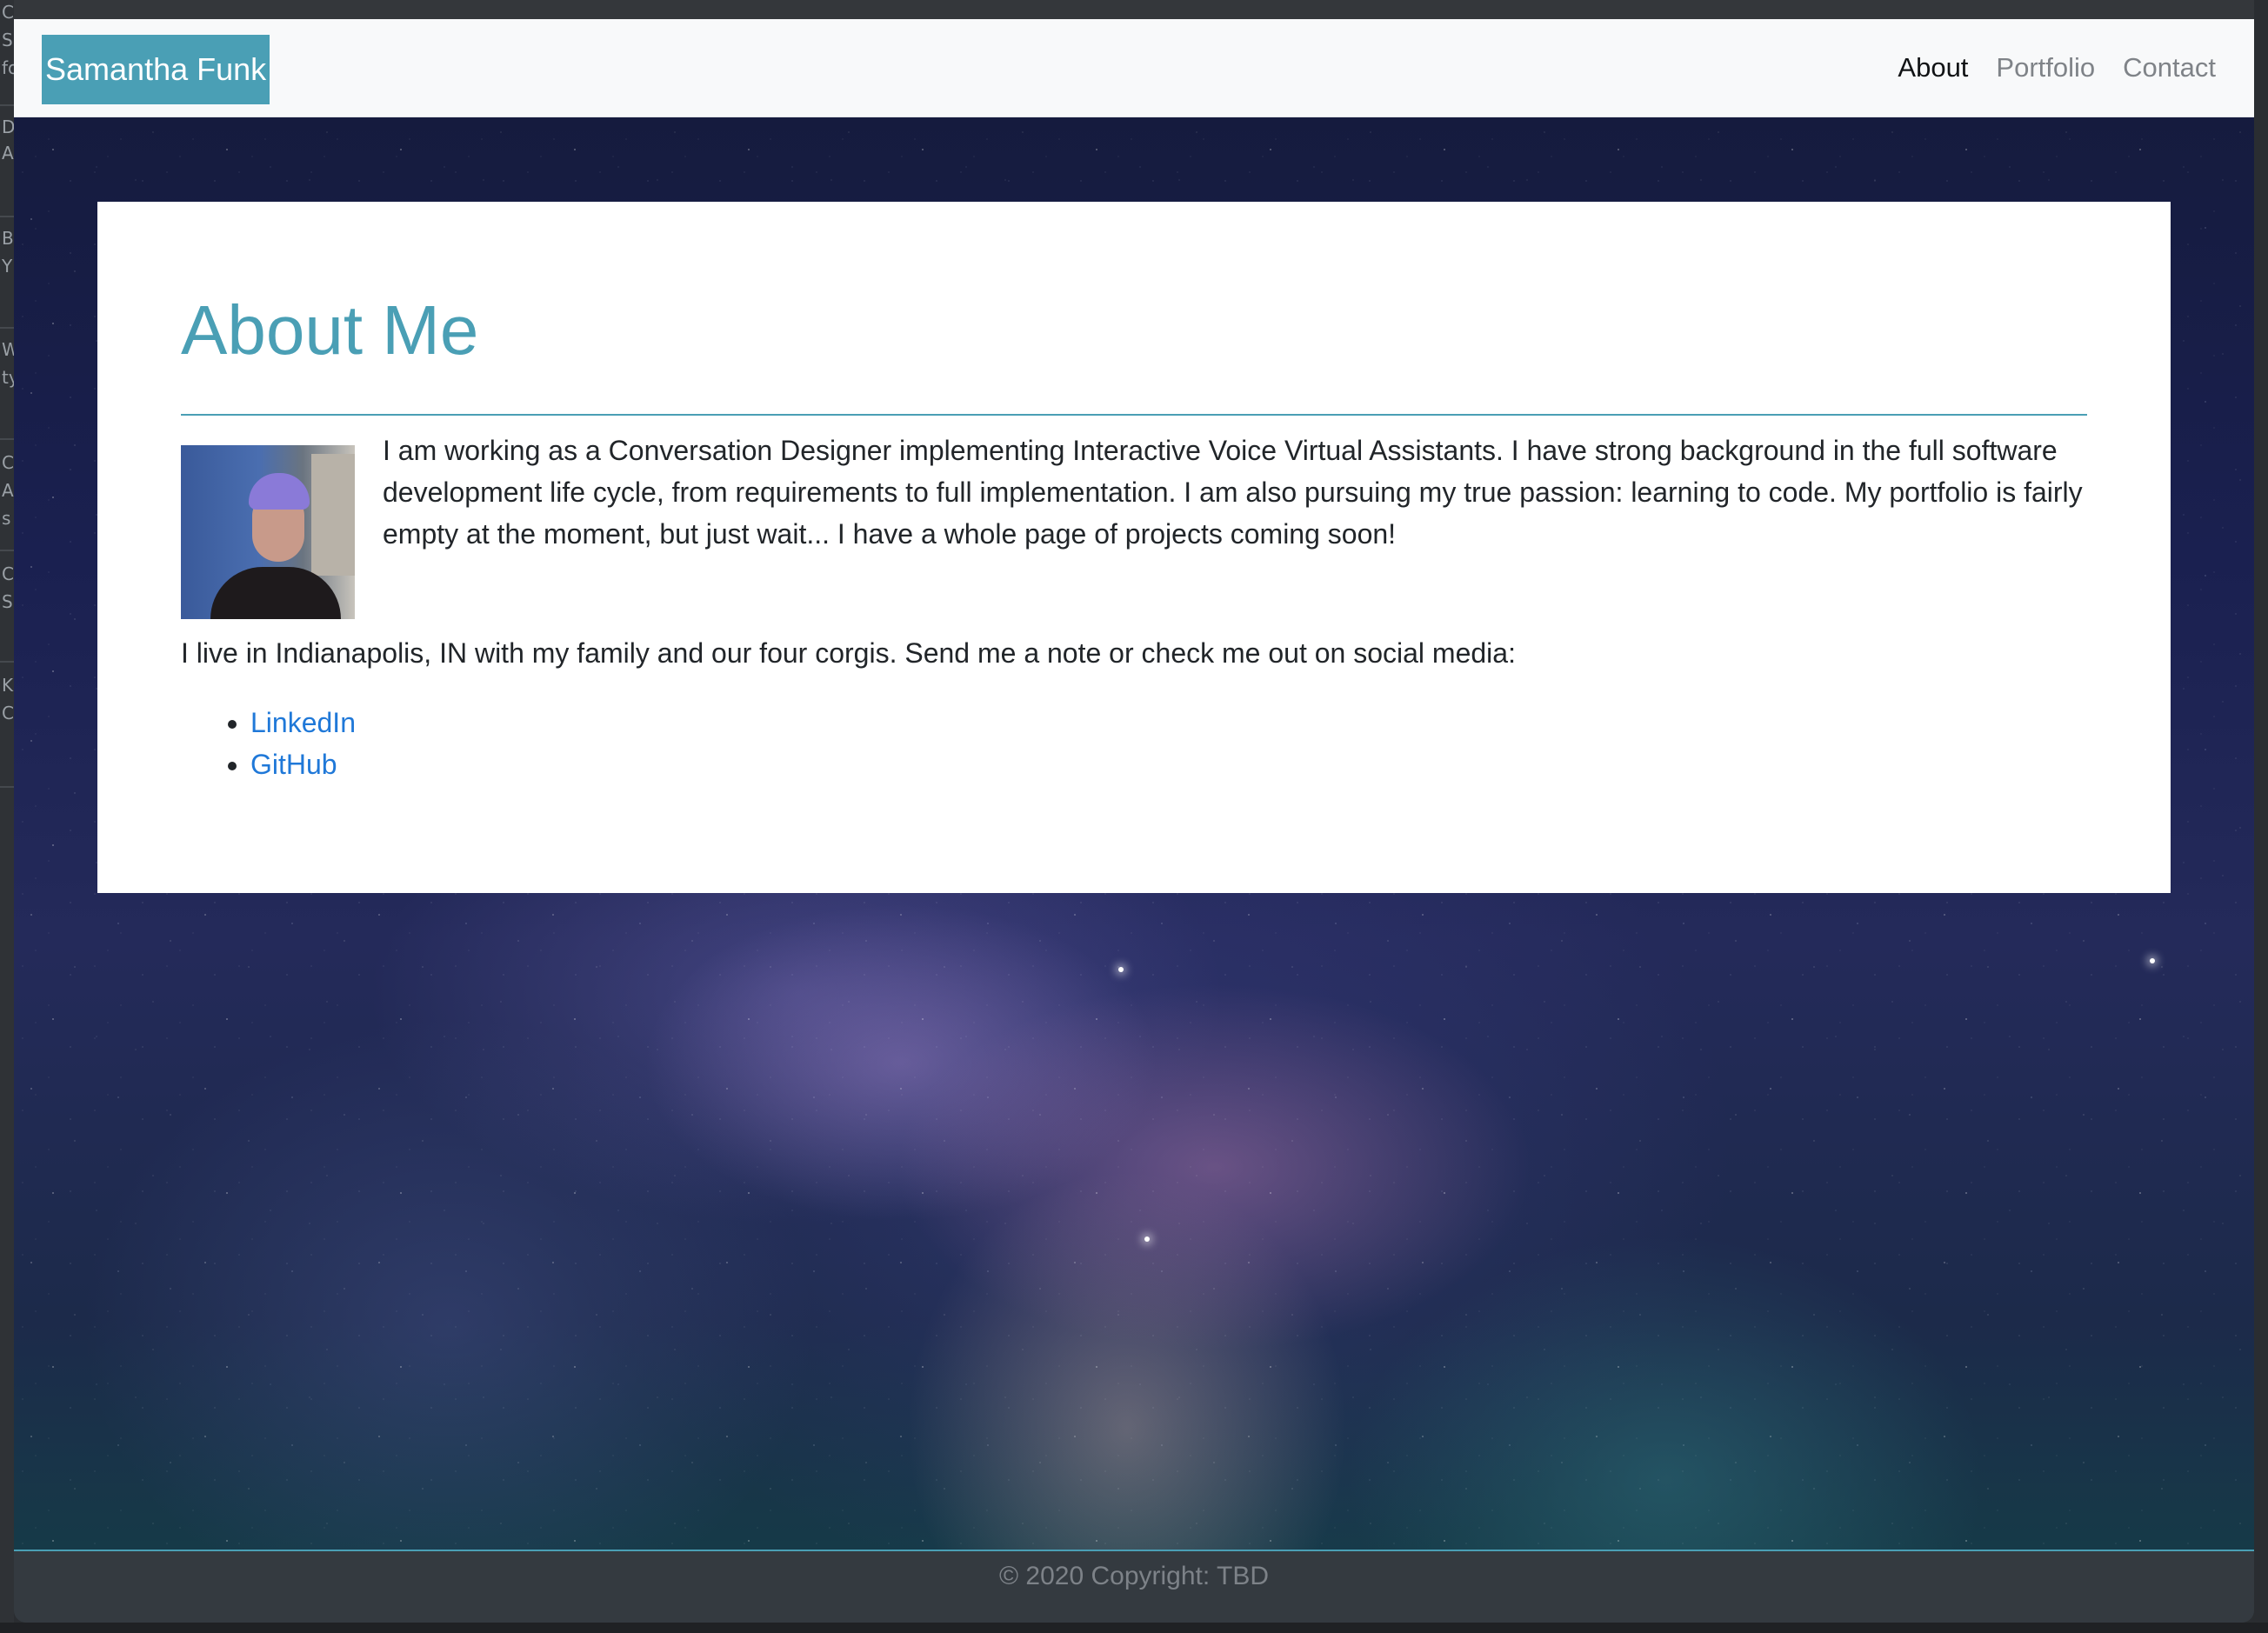 The width and height of the screenshot is (2268, 1633). Describe the element at coordinates (8, 127) in the screenshot. I see `sliver-text: D` at that location.